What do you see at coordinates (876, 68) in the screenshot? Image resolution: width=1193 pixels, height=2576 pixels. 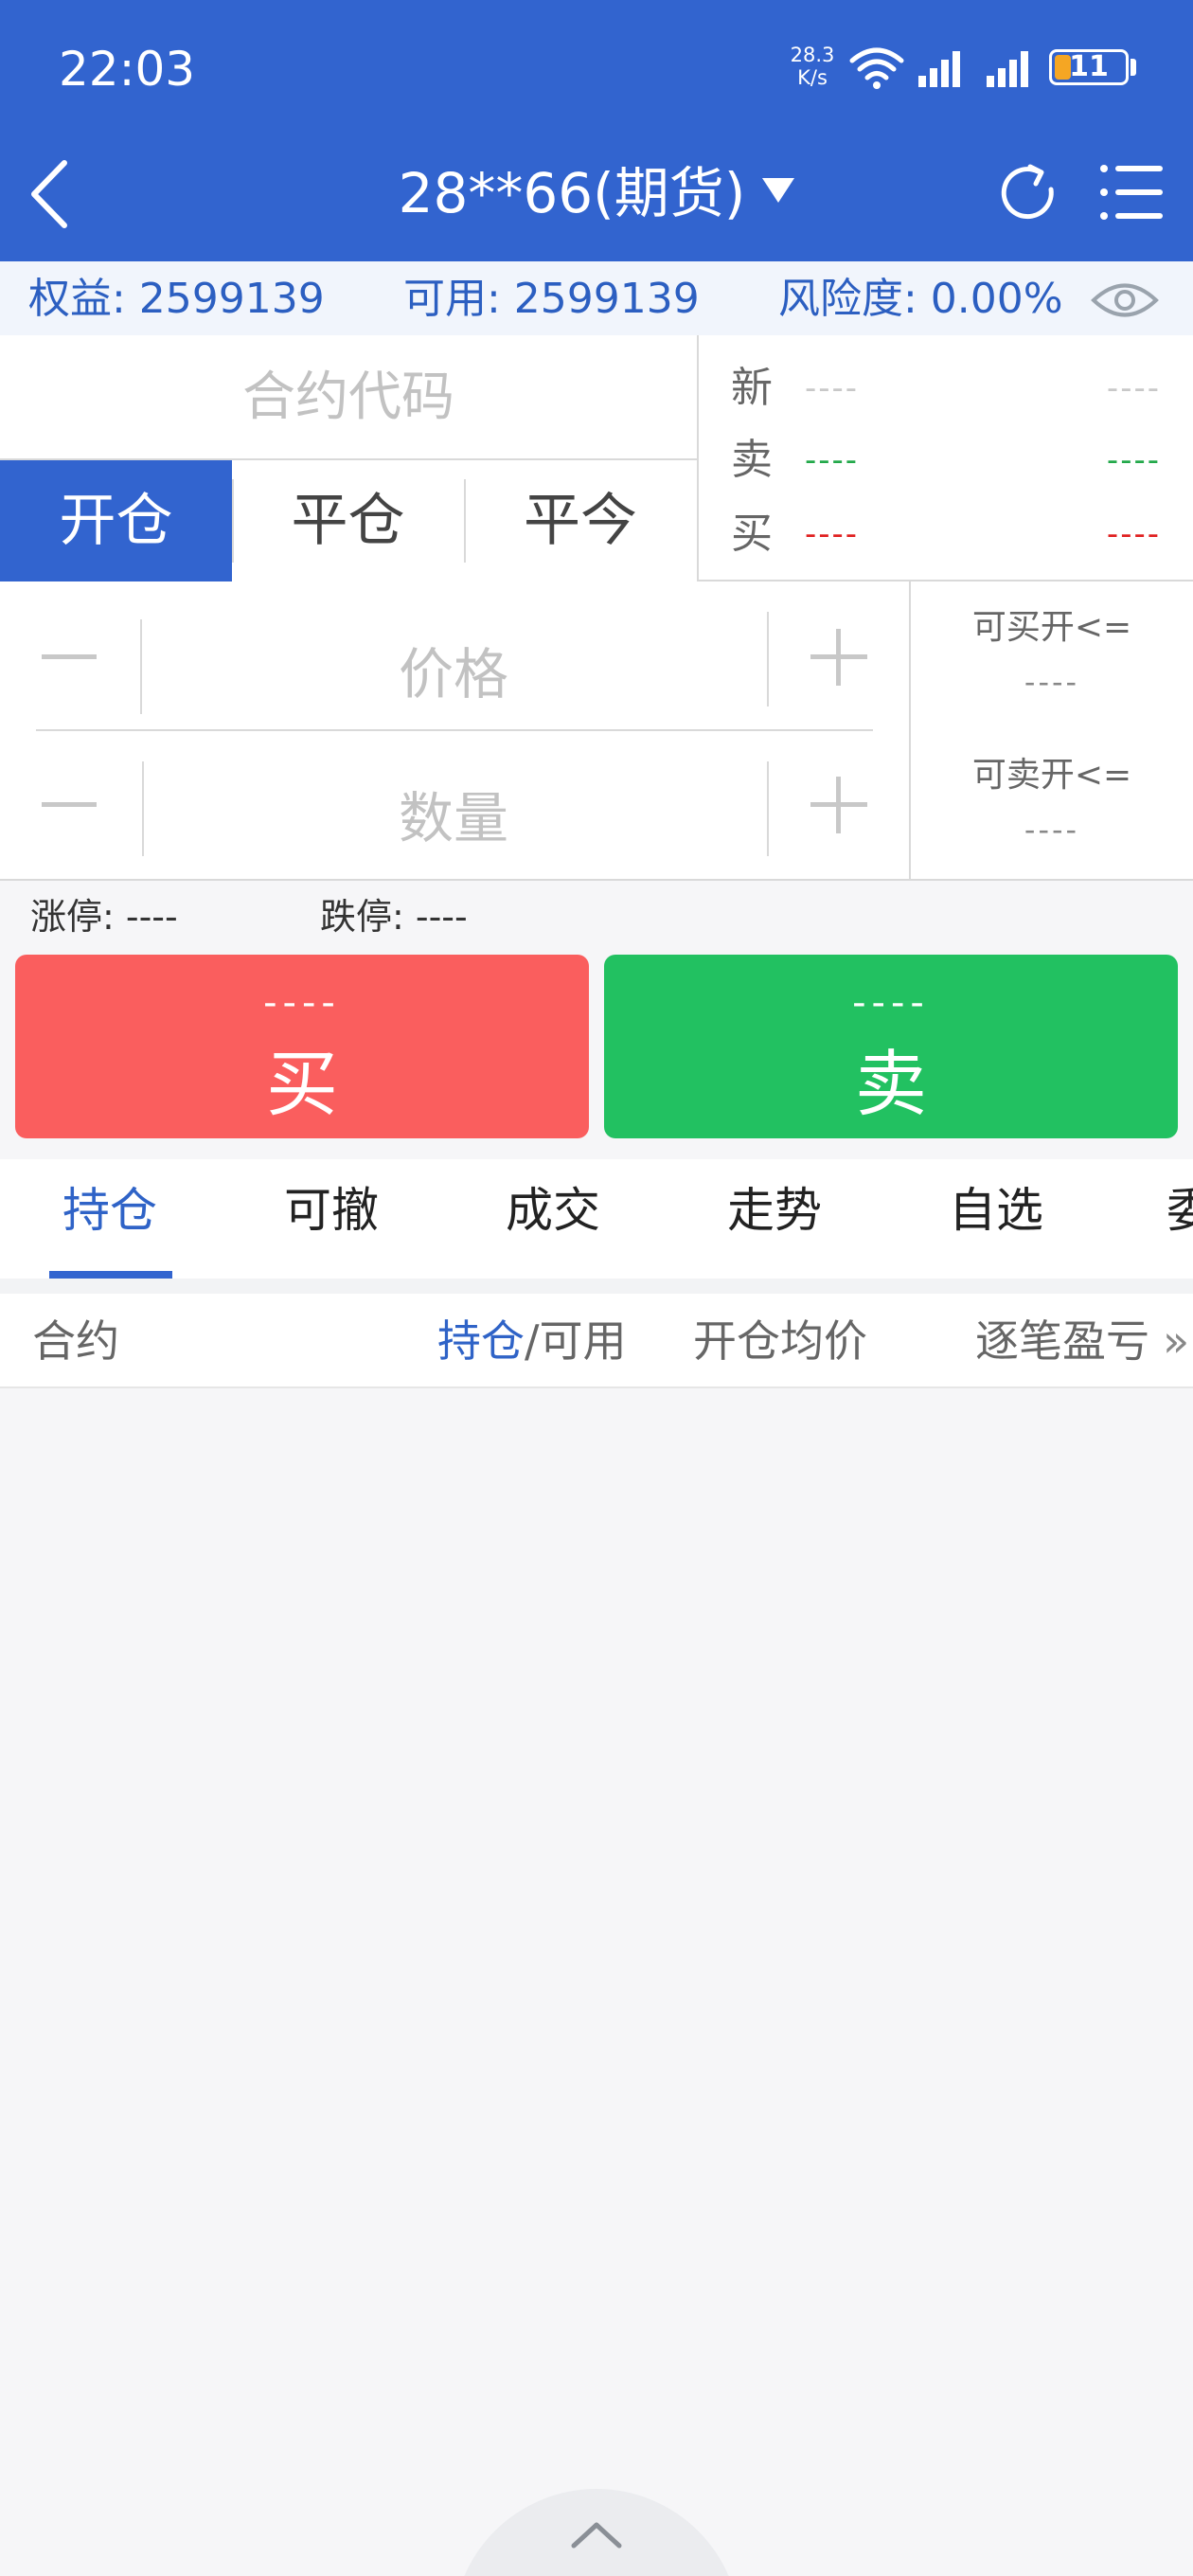 I see `wifi-icon` at bounding box center [876, 68].